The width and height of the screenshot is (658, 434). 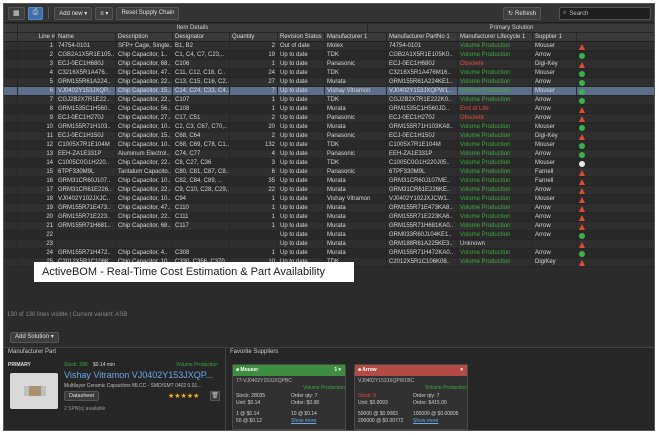 What do you see at coordinates (16, 13) in the screenshot?
I see `grid-view-button: ▦` at bounding box center [16, 13].